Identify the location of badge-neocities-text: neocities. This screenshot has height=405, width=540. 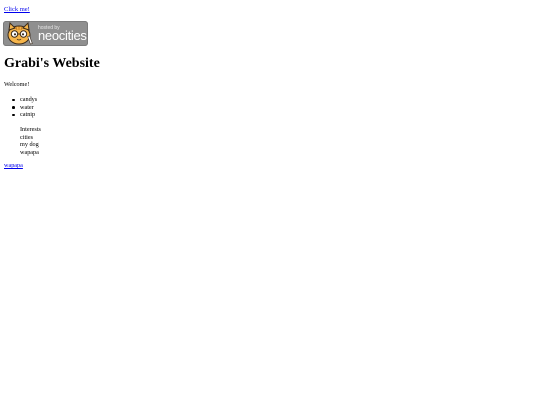
(62, 35).